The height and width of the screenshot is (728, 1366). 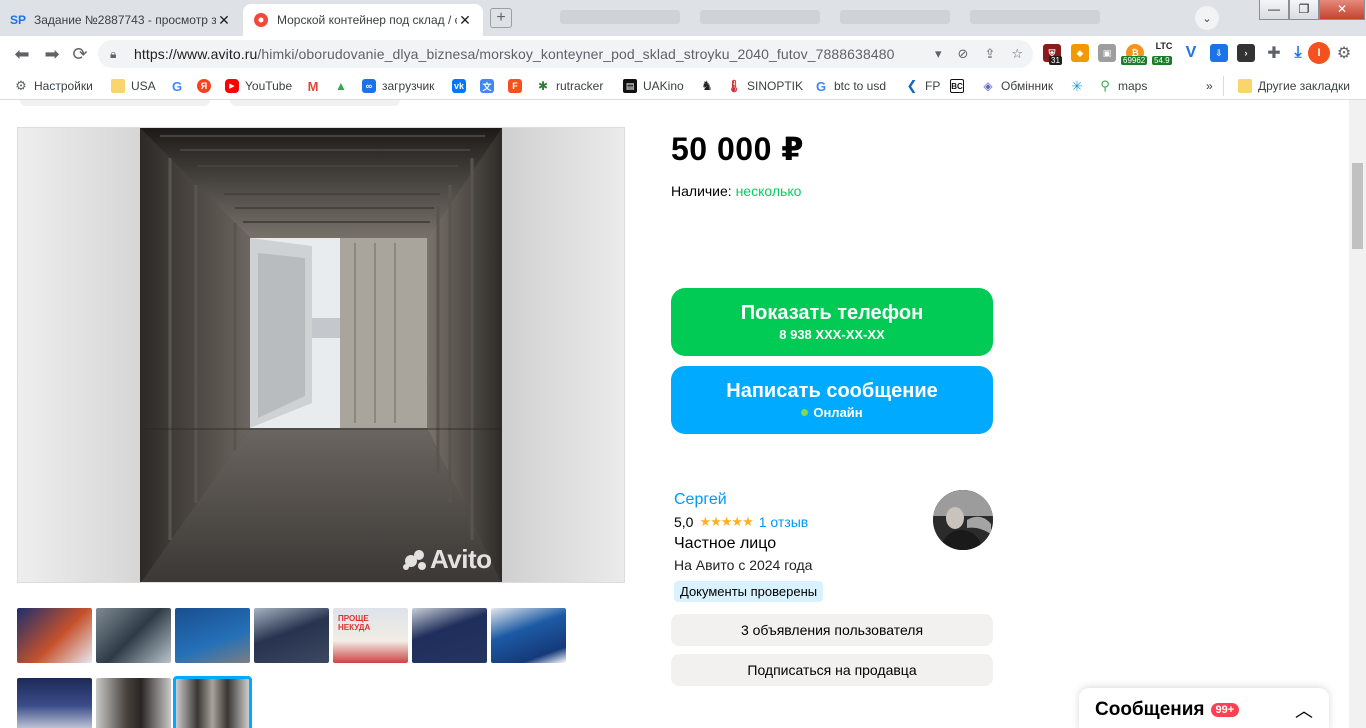 I want to click on extension-terminal-icon: ›, so click(x=1246, y=53).